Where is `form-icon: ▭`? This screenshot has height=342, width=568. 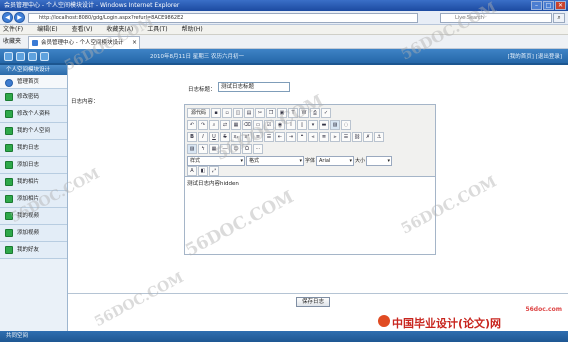 form-icon: ▭ is located at coordinates (258, 124).